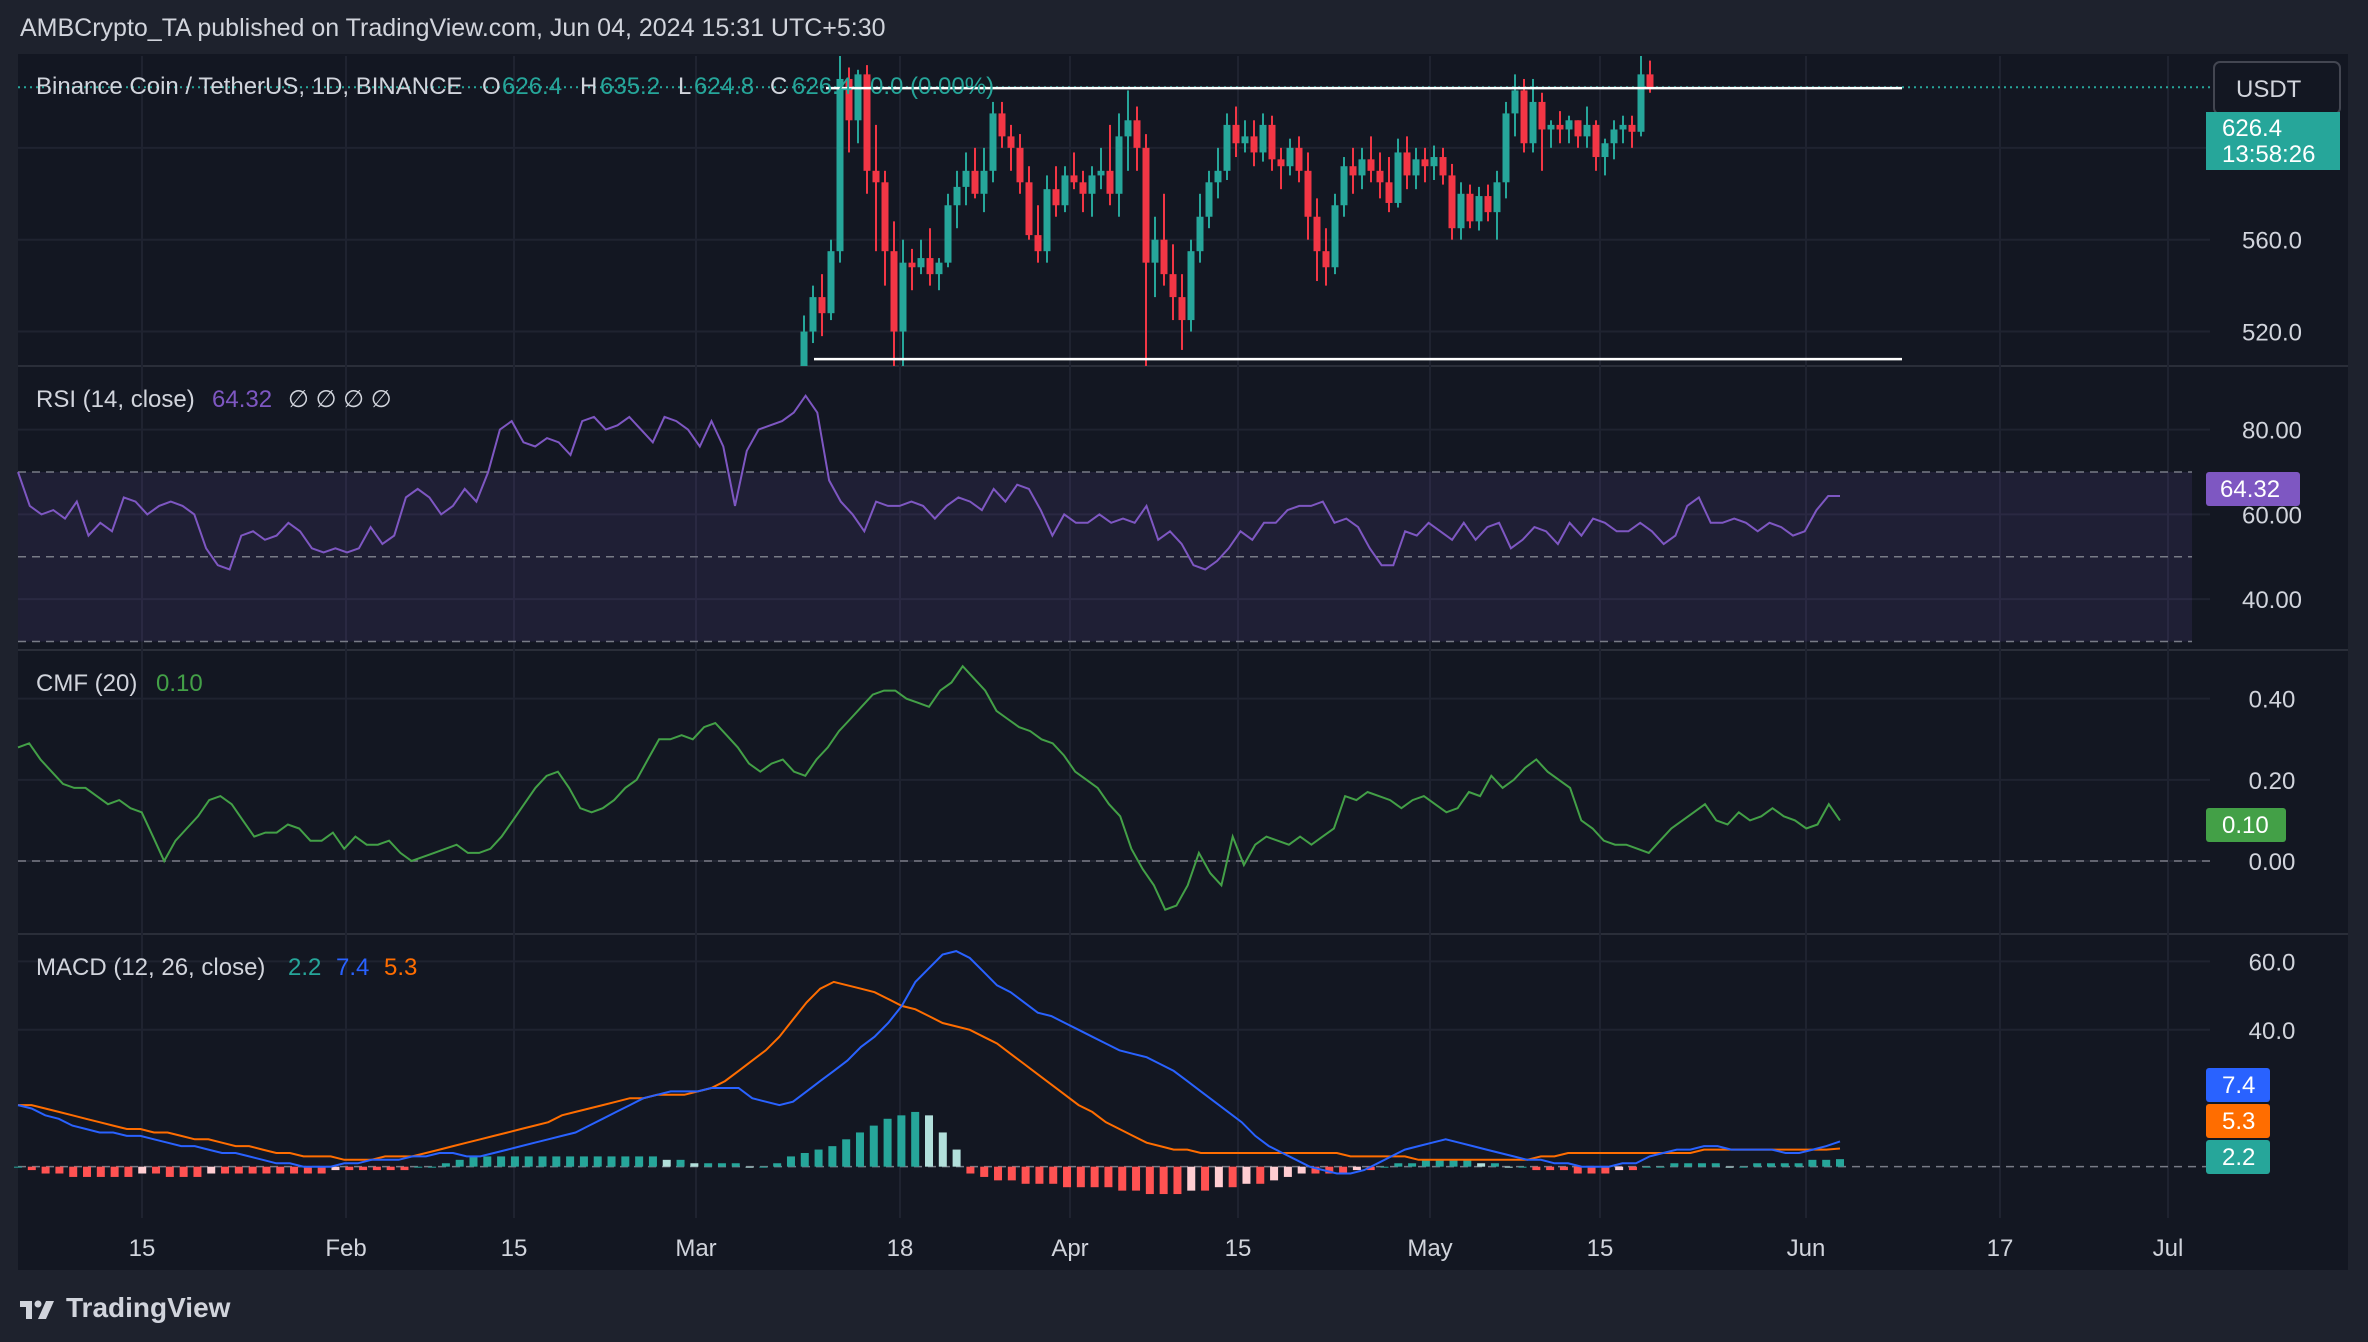 The image size is (2368, 1342). What do you see at coordinates (2269, 89) in the screenshot?
I see `currency-button-label: USDT` at bounding box center [2269, 89].